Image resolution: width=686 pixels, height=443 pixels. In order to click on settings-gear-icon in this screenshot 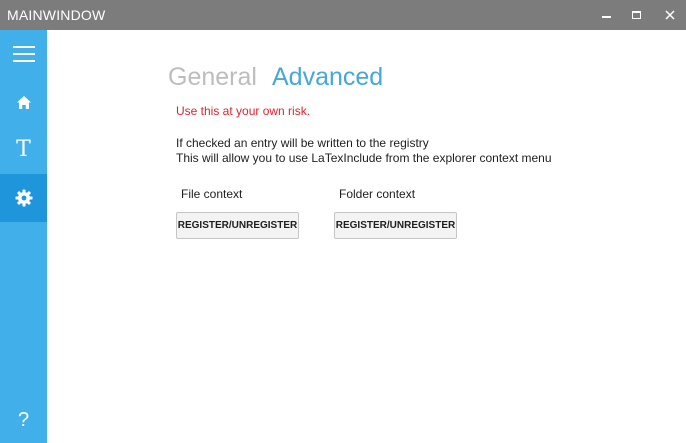, I will do `click(23, 198)`.